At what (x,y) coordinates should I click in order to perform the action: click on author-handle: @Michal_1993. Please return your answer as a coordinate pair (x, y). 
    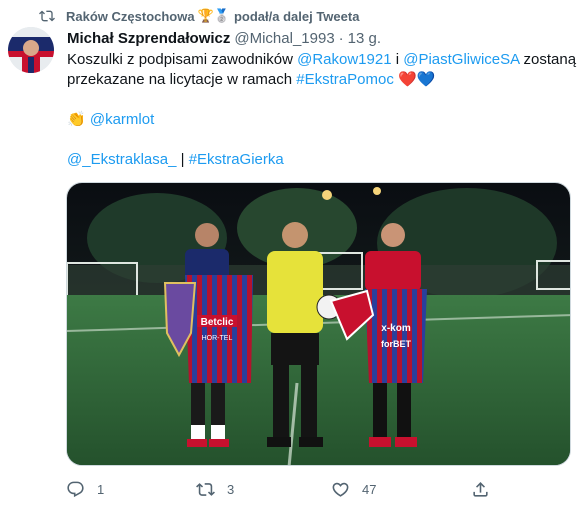
    Looking at the image, I should click on (284, 38).